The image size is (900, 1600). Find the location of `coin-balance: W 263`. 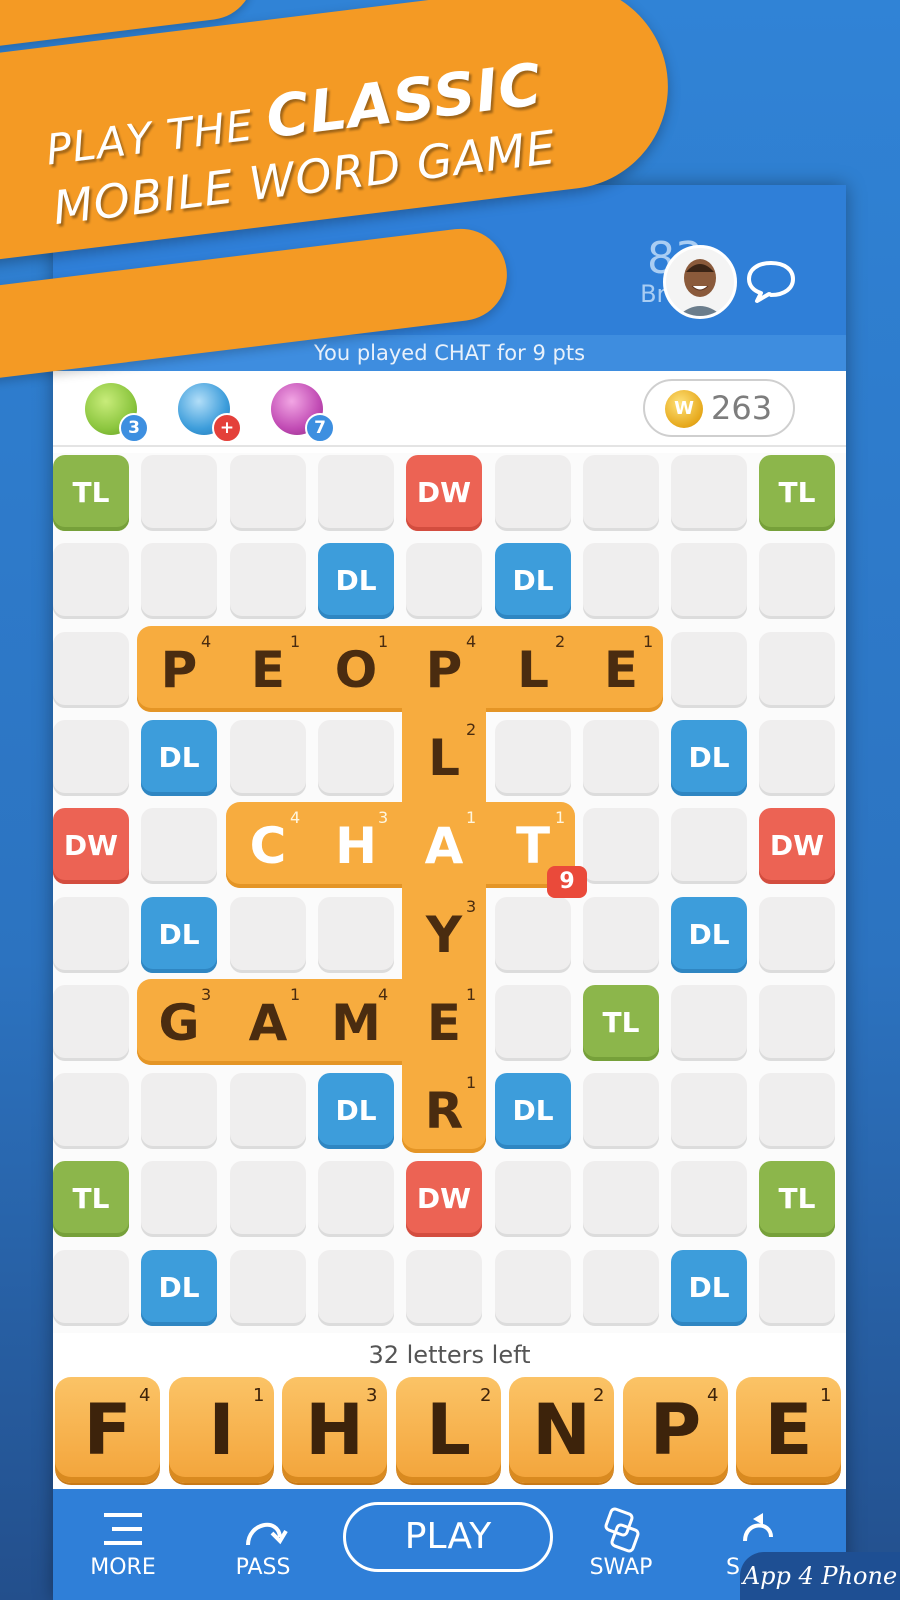

coin-balance: W 263 is located at coordinates (719, 408).